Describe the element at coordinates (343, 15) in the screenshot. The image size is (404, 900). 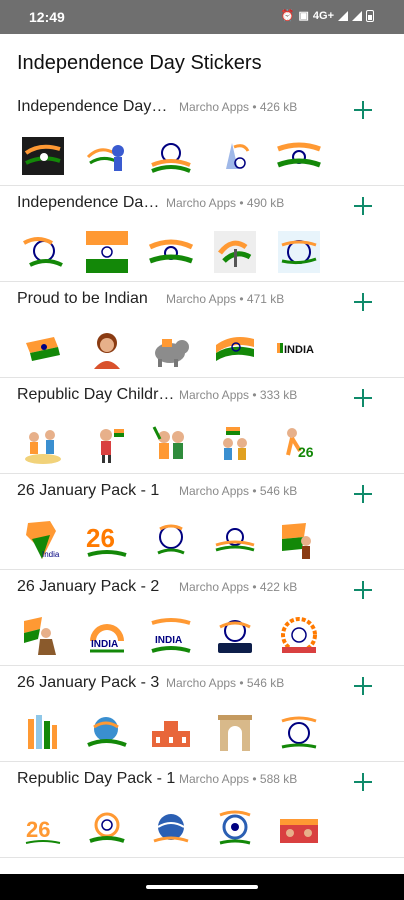
I see `signal-icon` at that location.